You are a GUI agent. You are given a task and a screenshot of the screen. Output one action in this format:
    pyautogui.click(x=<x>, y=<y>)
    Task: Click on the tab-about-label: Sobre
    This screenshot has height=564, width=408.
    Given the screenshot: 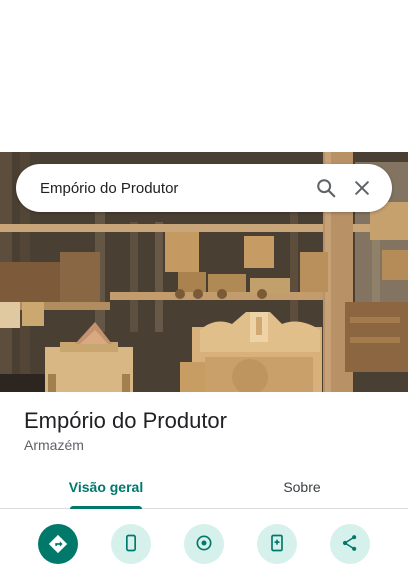 What is the action you would take?
    pyautogui.click(x=302, y=487)
    